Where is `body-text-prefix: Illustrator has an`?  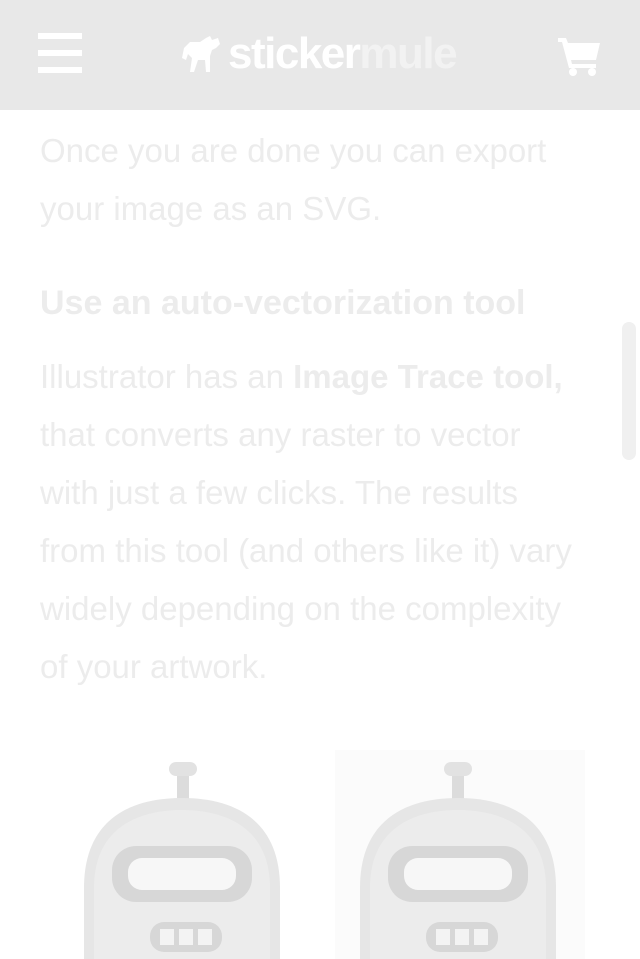
body-text-prefix: Illustrator has an is located at coordinates (167, 376).